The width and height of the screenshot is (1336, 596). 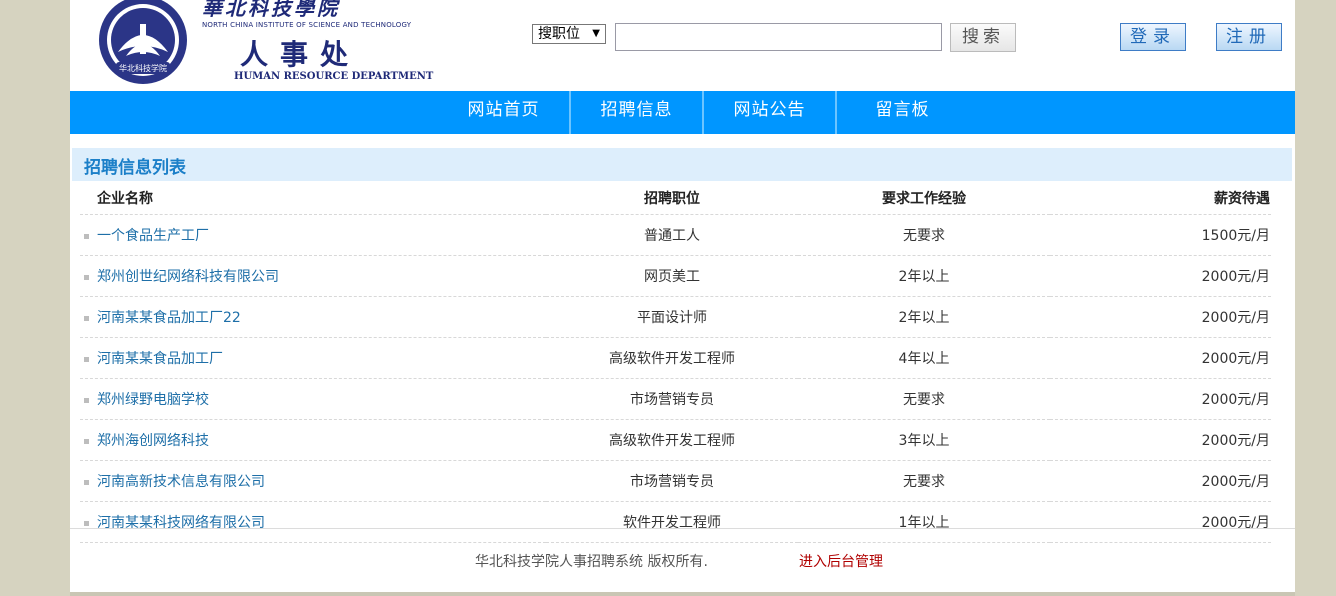 I want to click on department-name-cn: 人事处, so click(x=300, y=54).